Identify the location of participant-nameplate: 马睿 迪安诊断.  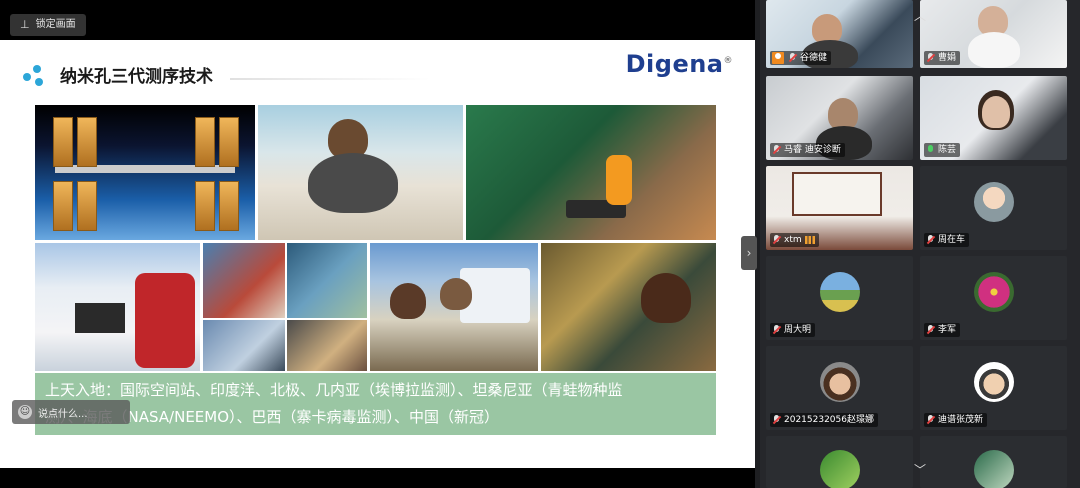
(807, 150).